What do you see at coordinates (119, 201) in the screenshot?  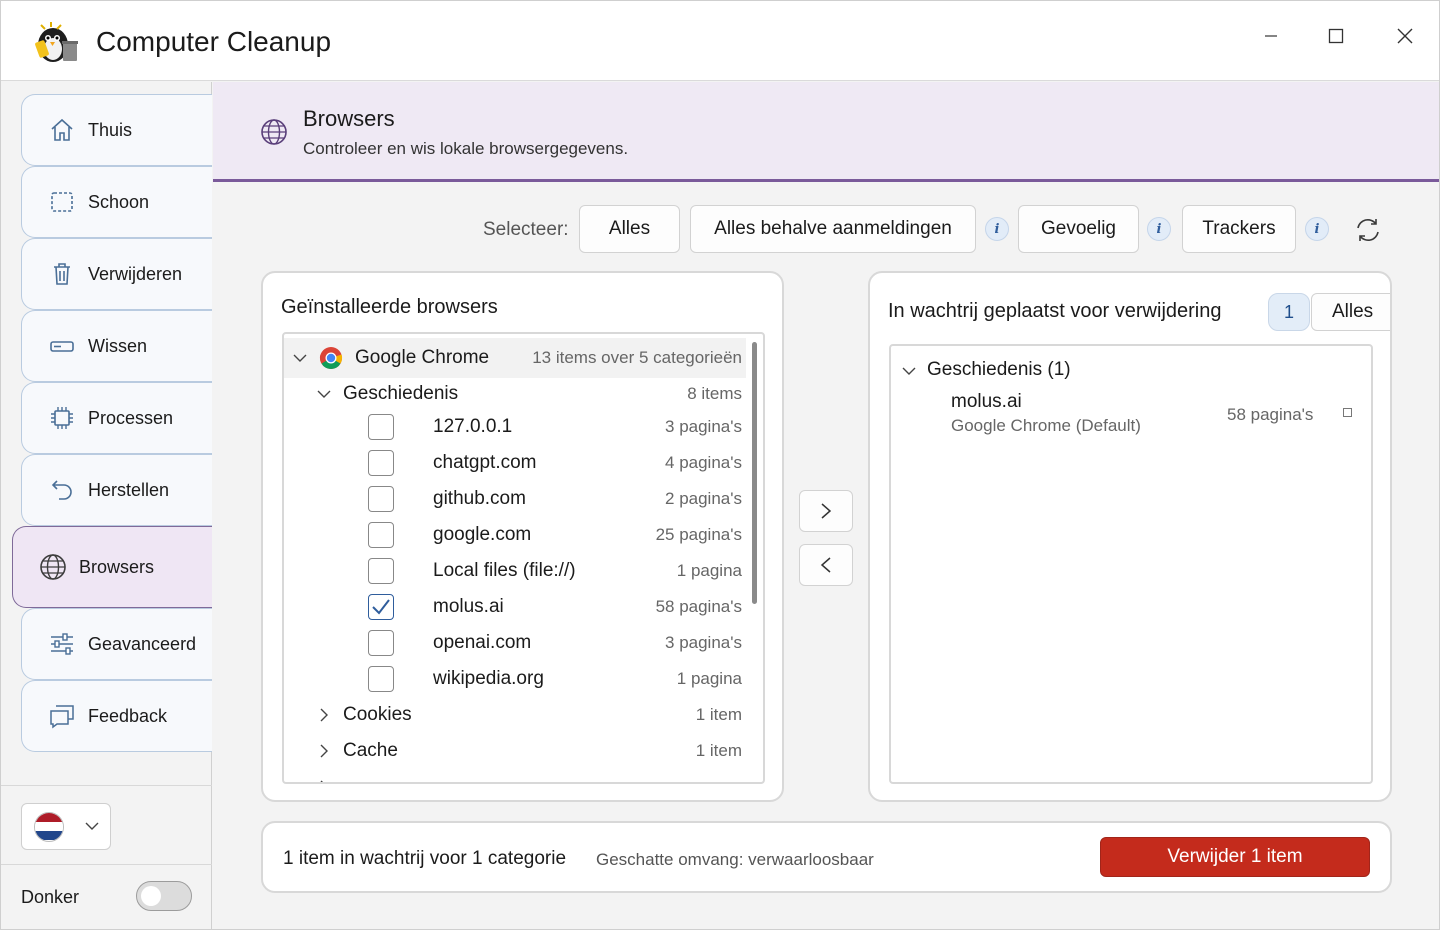 I see `sidebar-item-label: Schoon` at bounding box center [119, 201].